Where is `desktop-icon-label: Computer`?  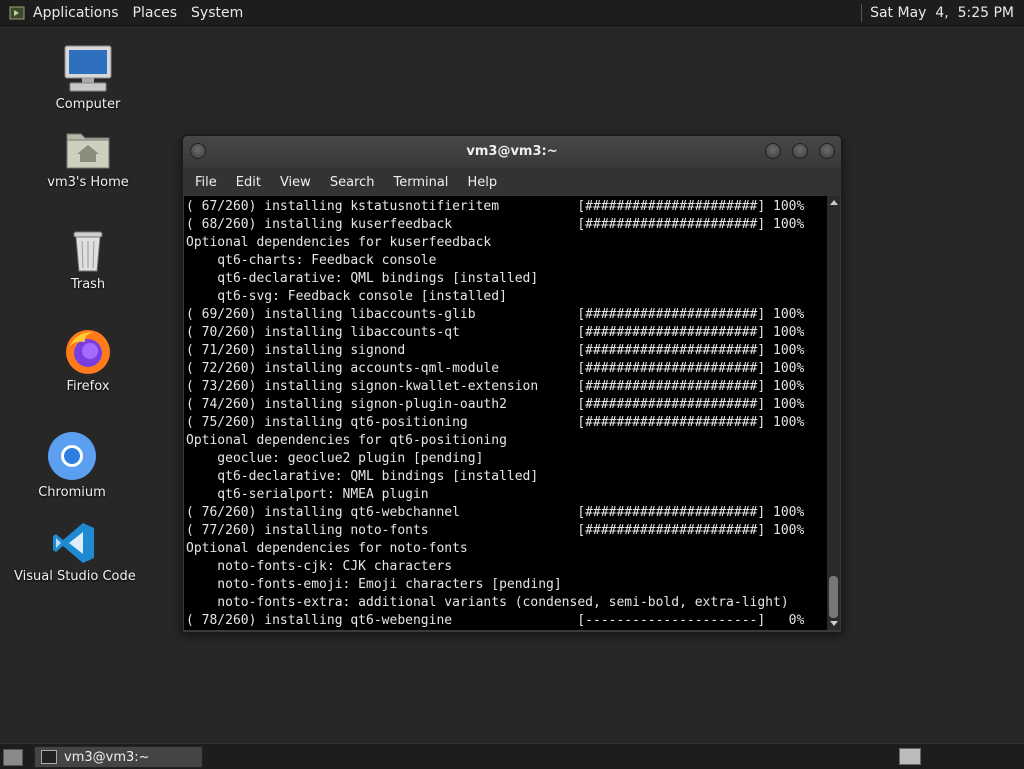
desktop-icon-label: Computer is located at coordinates (88, 104).